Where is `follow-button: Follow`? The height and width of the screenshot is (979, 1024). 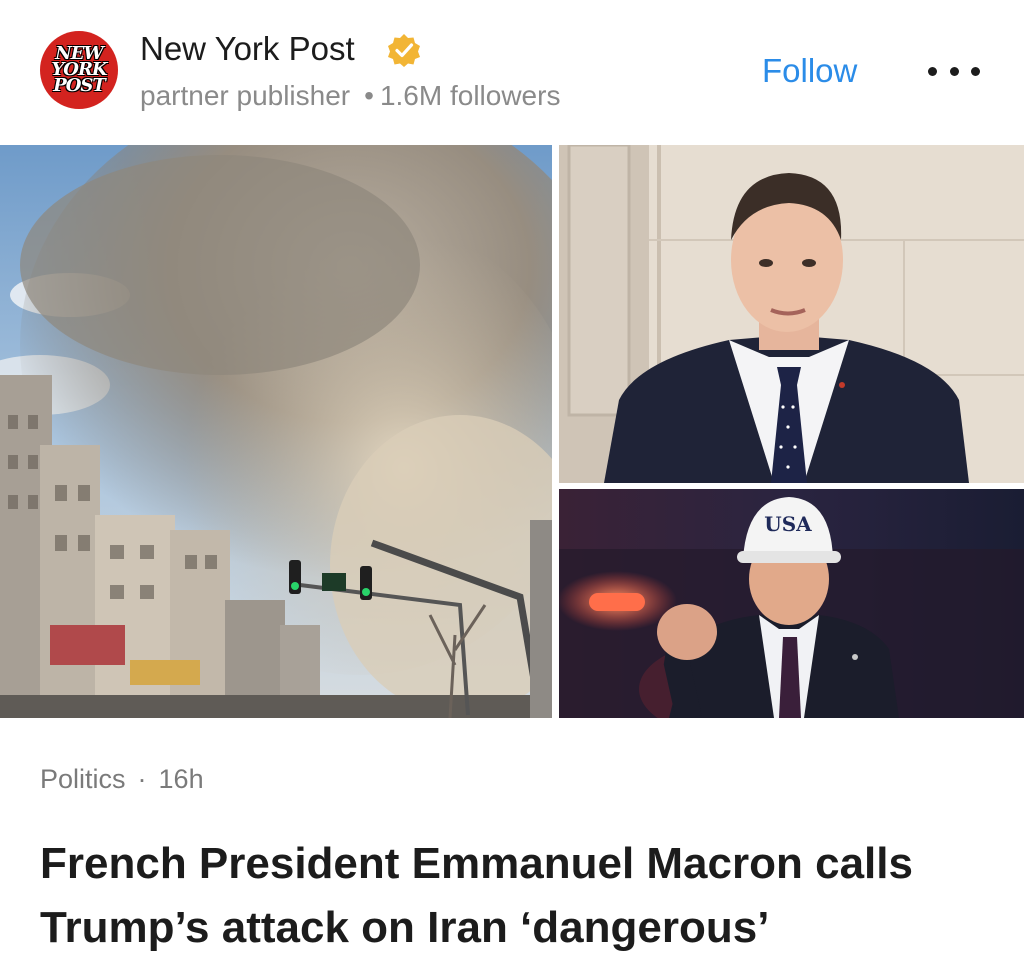
follow-button: Follow is located at coordinates (809, 71).